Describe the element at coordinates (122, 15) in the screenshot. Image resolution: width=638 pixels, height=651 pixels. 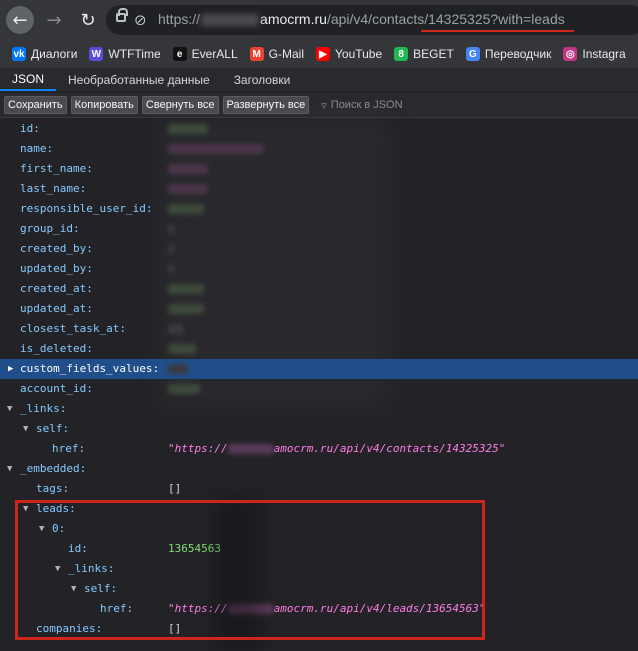
I see `lock-icon` at that location.